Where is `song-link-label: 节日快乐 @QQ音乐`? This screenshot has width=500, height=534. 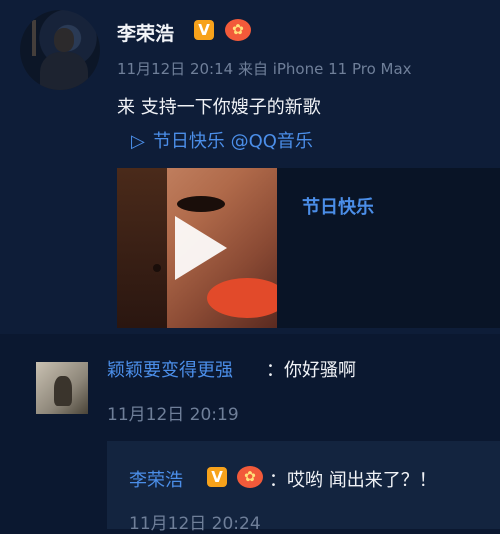
song-link-label: 节日快乐 @QQ音乐 is located at coordinates (232, 141).